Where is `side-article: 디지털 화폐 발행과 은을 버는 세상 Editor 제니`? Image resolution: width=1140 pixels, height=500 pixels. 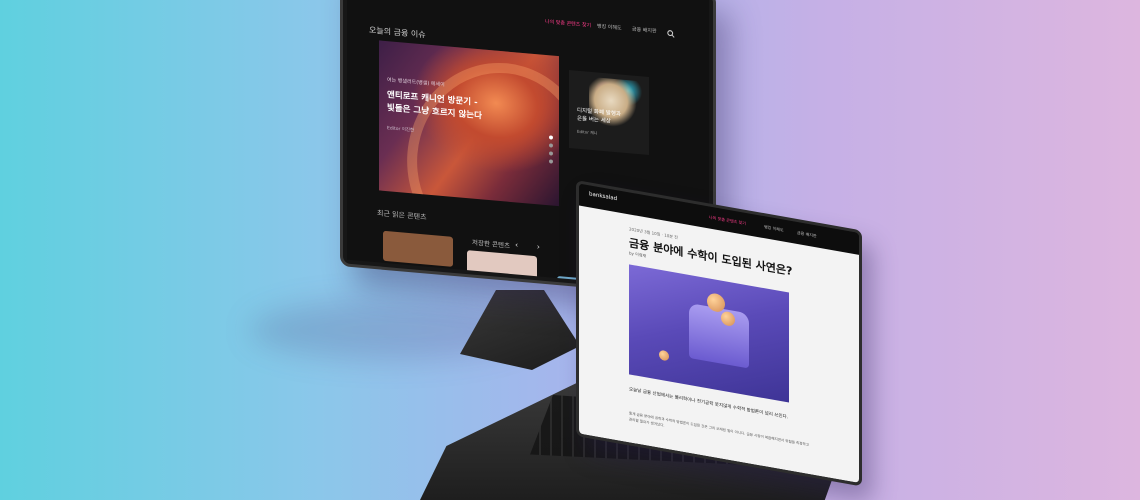 side-article: 디지털 화폐 발행과 은을 버는 세상 Editor 제니 is located at coordinates (609, 113).